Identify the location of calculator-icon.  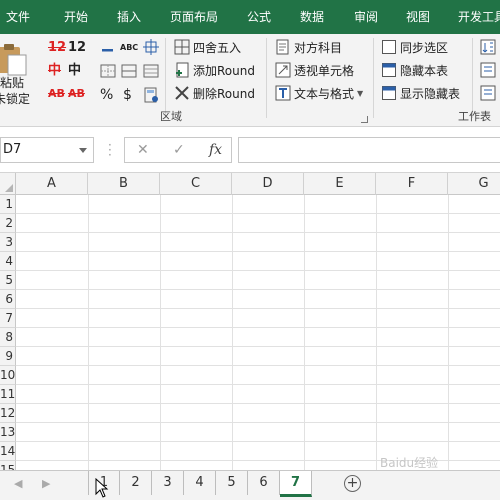
(151, 95).